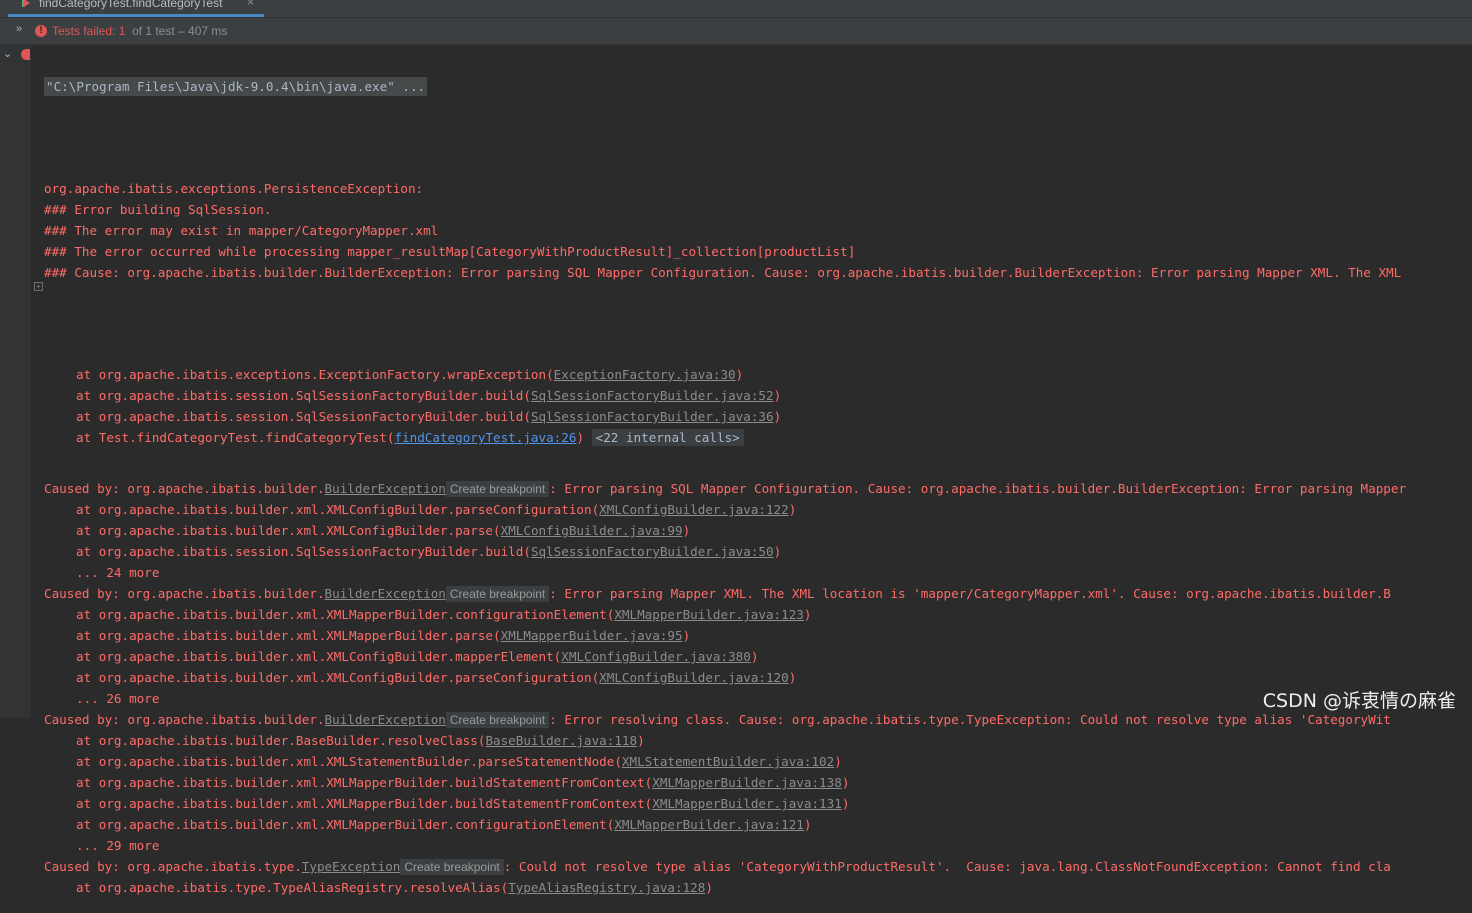  What do you see at coordinates (645, 374) in the screenshot?
I see `source-link: ExceptionFactory.java:30` at bounding box center [645, 374].